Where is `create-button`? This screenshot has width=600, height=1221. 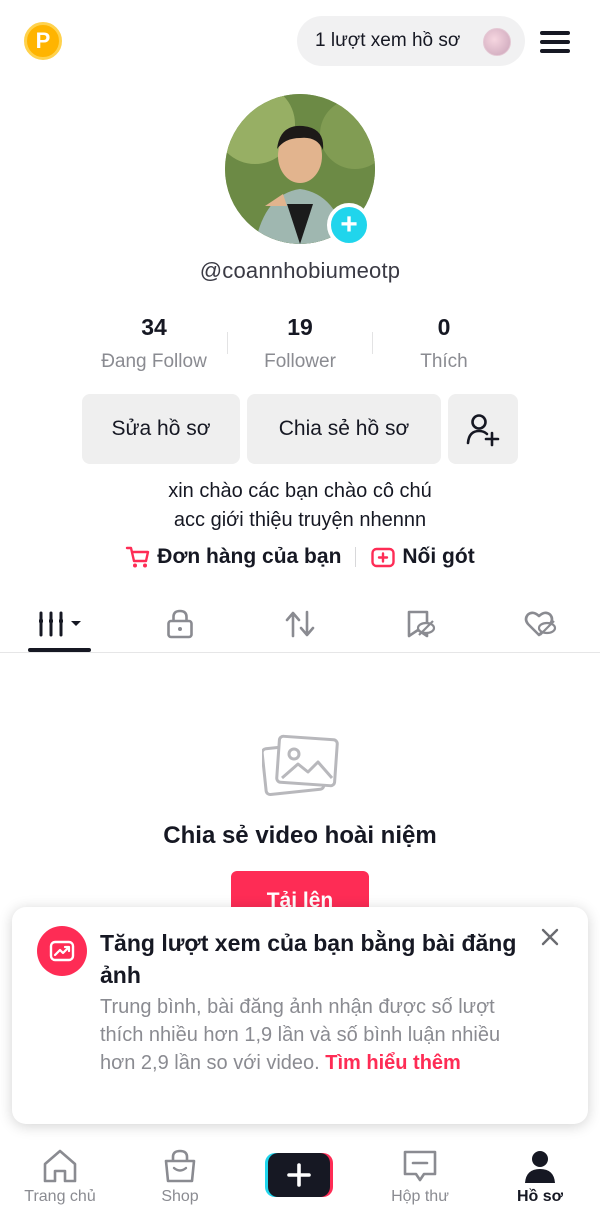 create-button is located at coordinates (299, 1175).